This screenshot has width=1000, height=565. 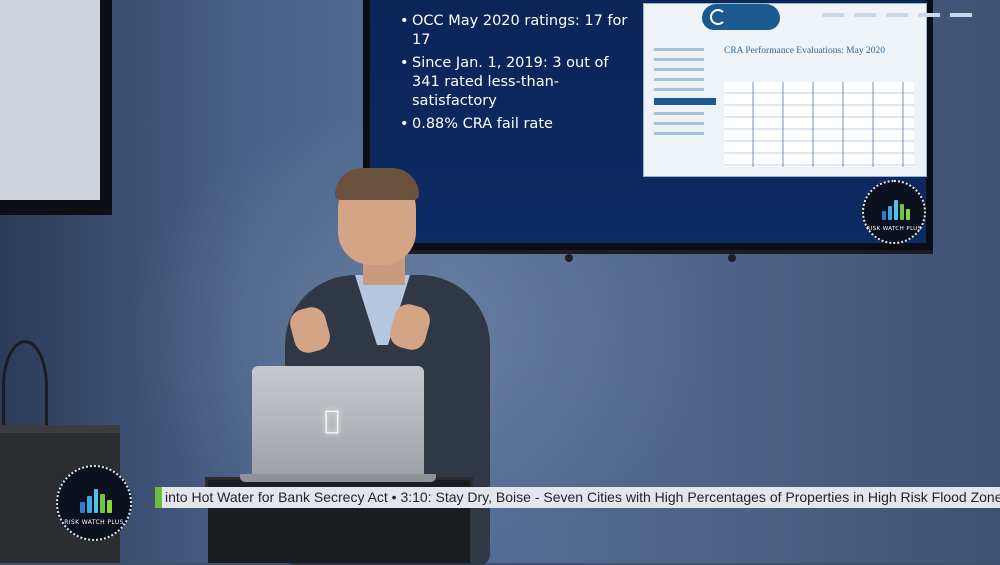 I want to click on webpage-table, so click(x=819, y=124).